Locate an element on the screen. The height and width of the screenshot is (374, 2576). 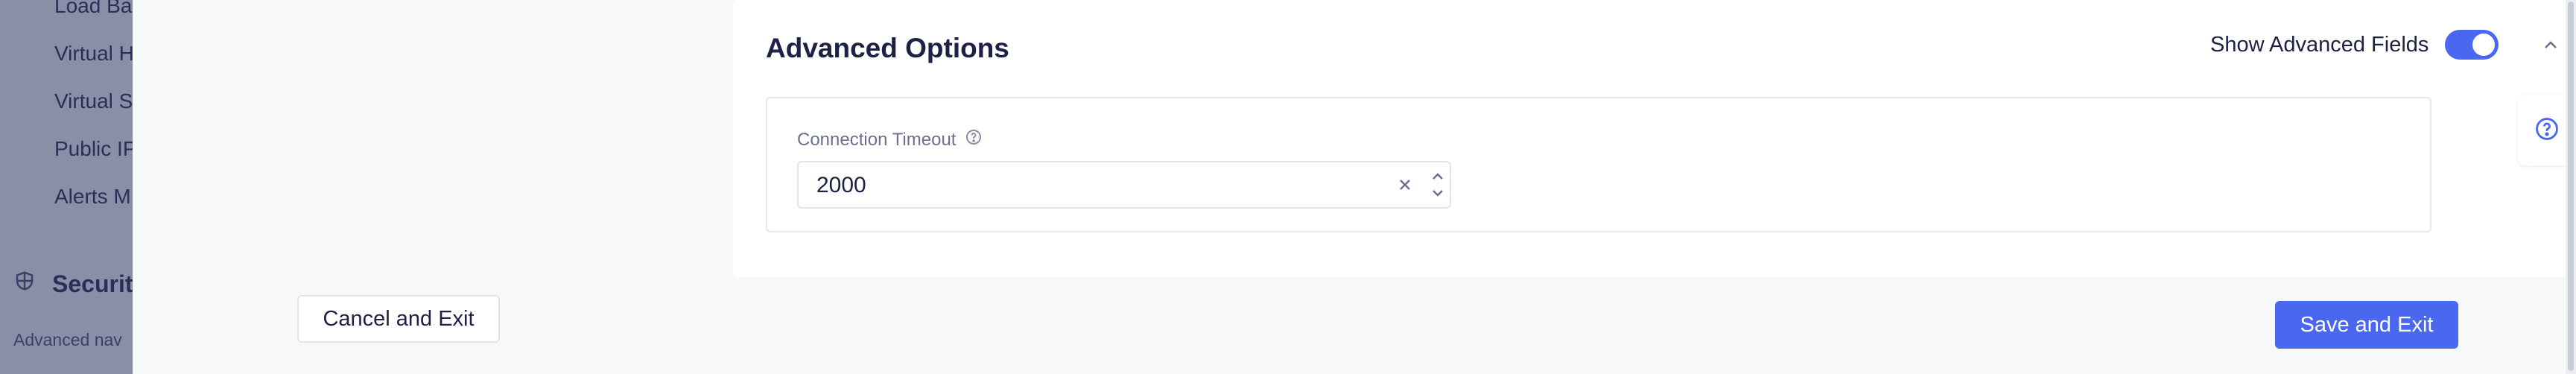
save-and-exit-button: Save and Exit is located at coordinates (2366, 325).